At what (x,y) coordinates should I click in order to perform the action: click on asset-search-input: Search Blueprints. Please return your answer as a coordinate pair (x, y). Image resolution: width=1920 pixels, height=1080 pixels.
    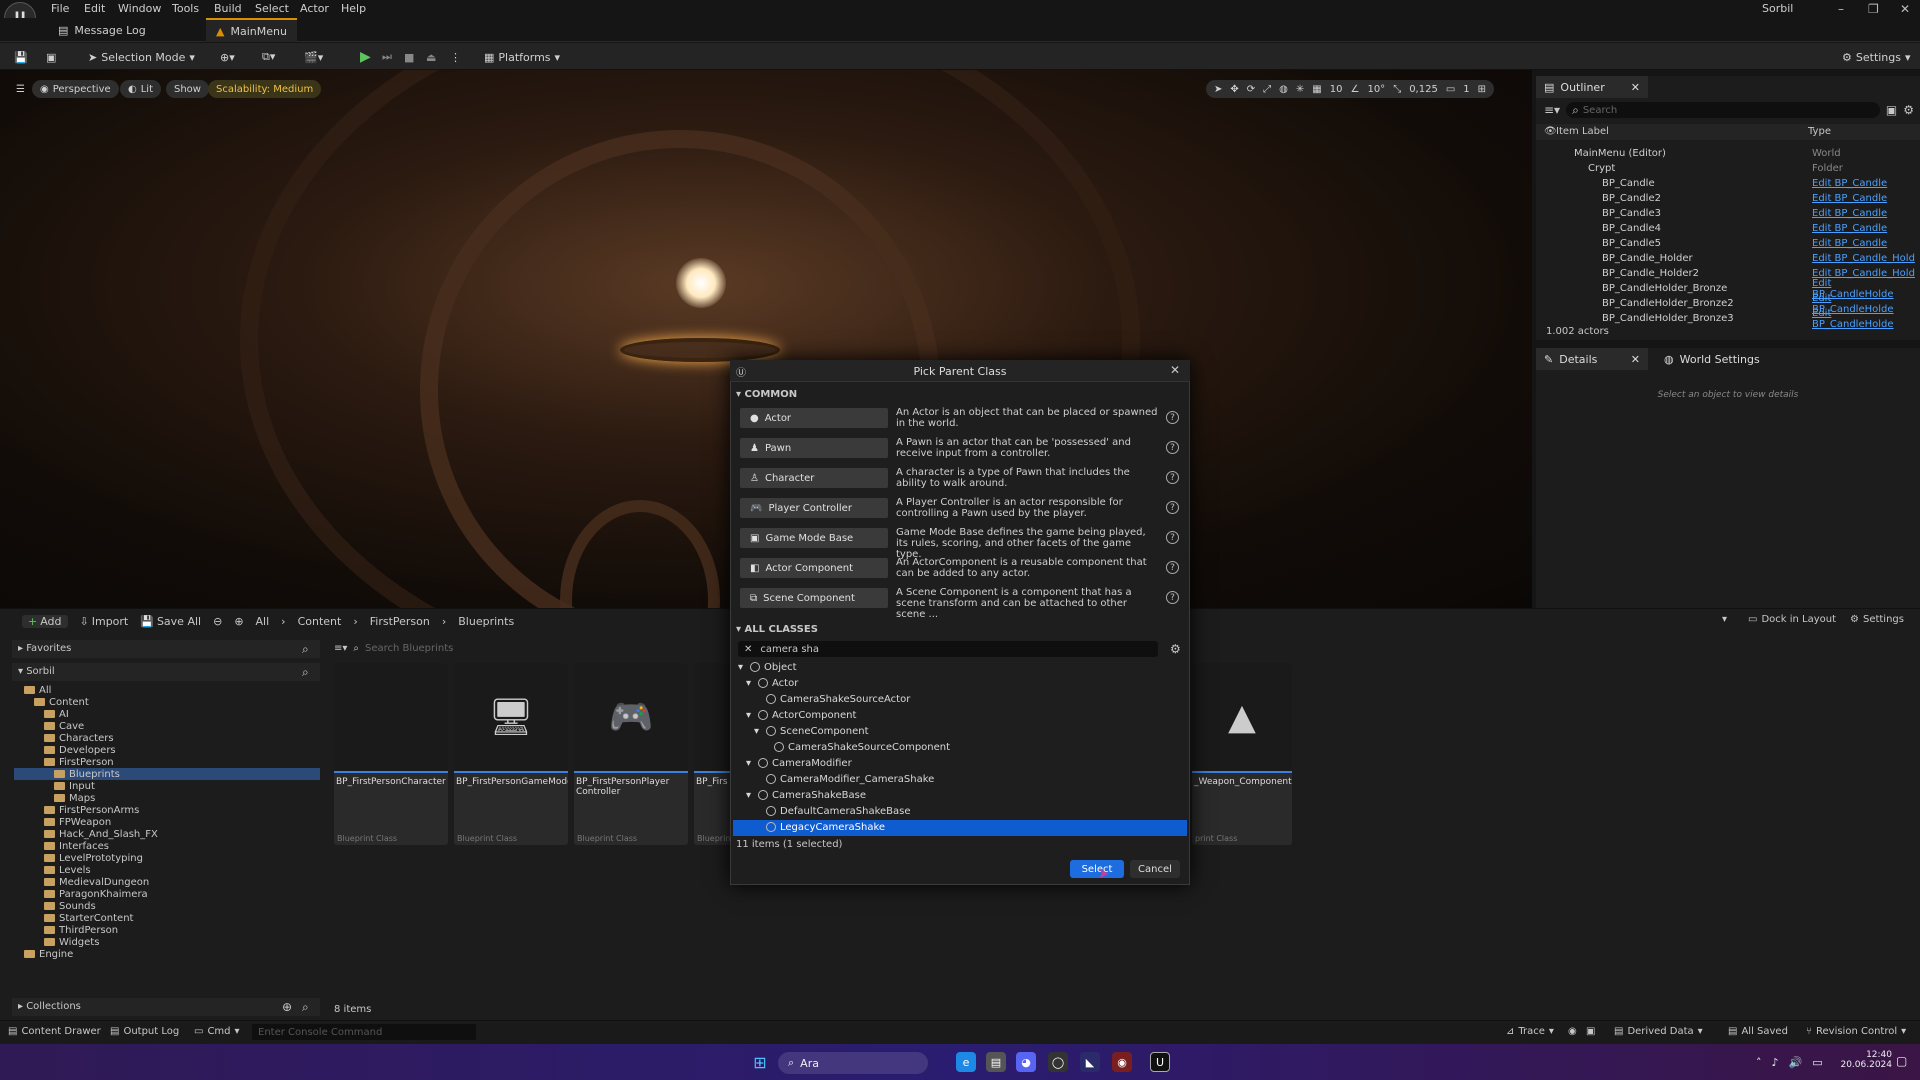
    Looking at the image, I should click on (409, 648).